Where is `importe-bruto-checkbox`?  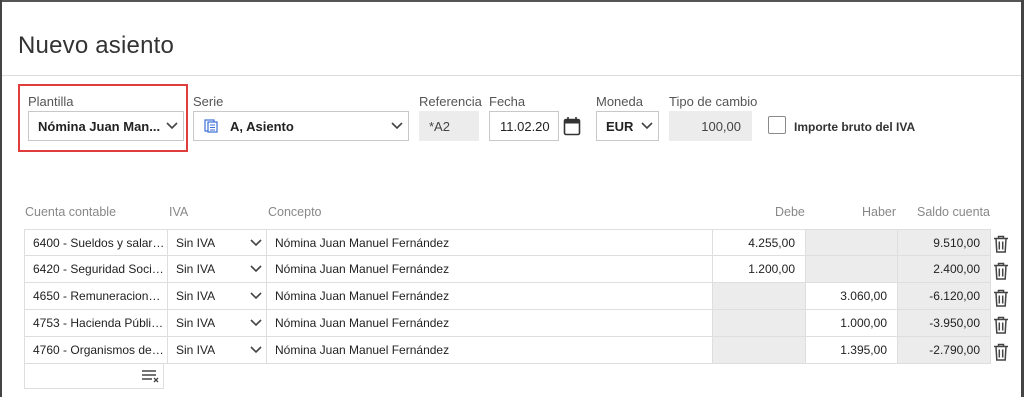 importe-bruto-checkbox is located at coordinates (777, 125).